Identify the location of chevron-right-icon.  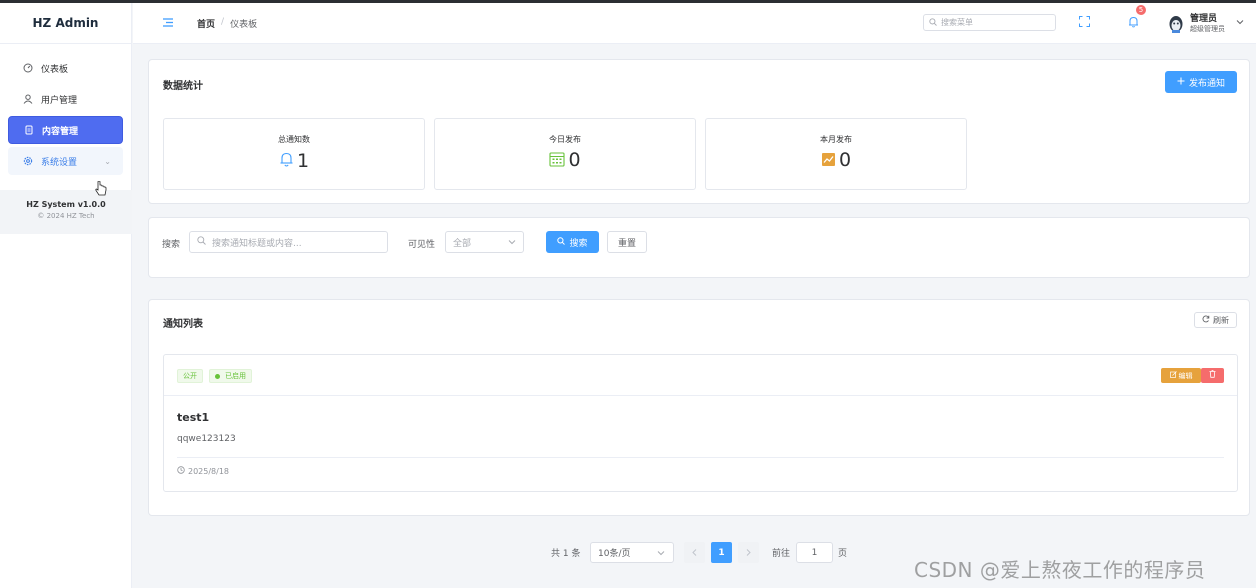
(748, 552).